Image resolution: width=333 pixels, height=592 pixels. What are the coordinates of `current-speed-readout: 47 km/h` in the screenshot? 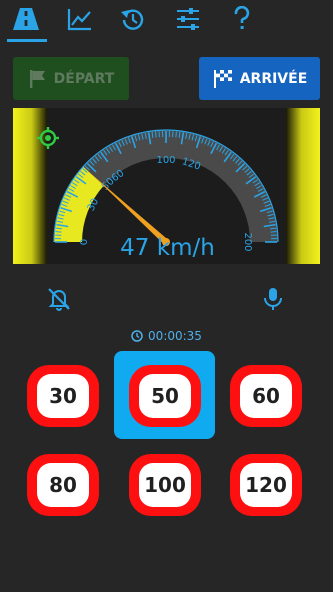 It's located at (167, 248).